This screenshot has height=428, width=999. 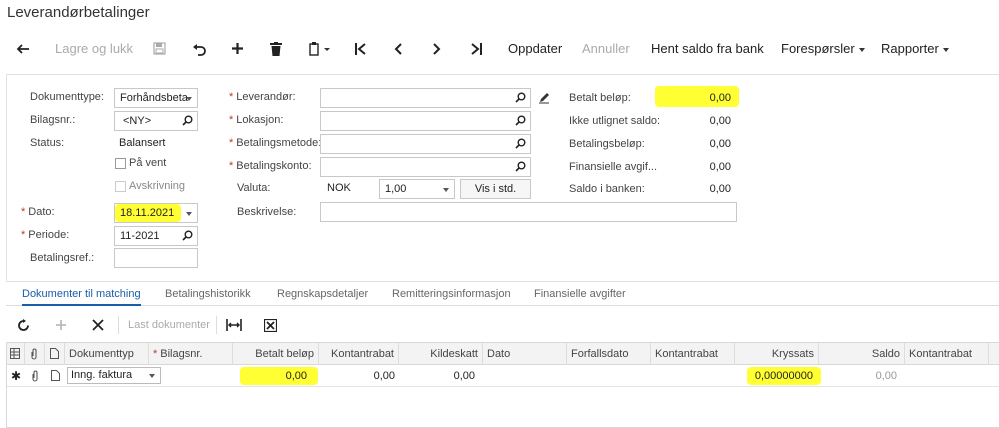 What do you see at coordinates (23, 49) in the screenshot?
I see `back-arrow-icon` at bounding box center [23, 49].